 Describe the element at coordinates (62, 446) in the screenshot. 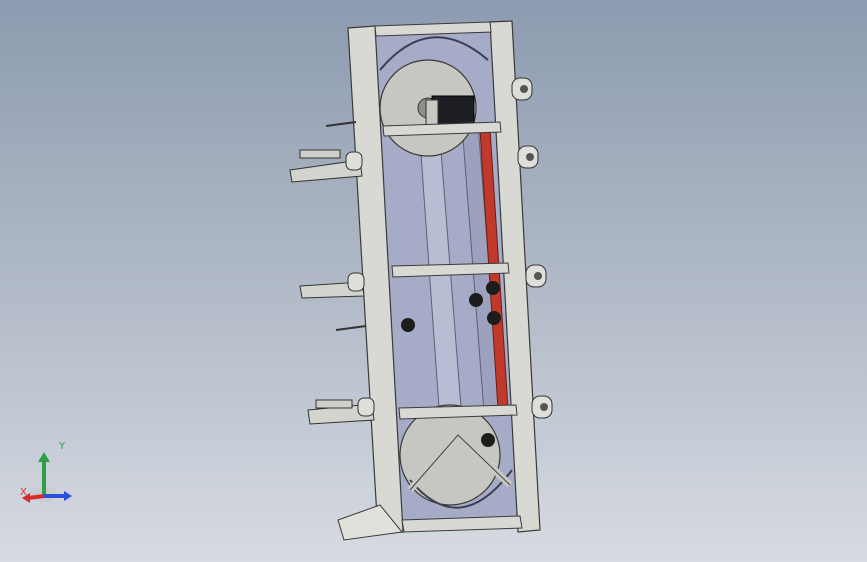

I see `y-axis-label: Y` at that location.